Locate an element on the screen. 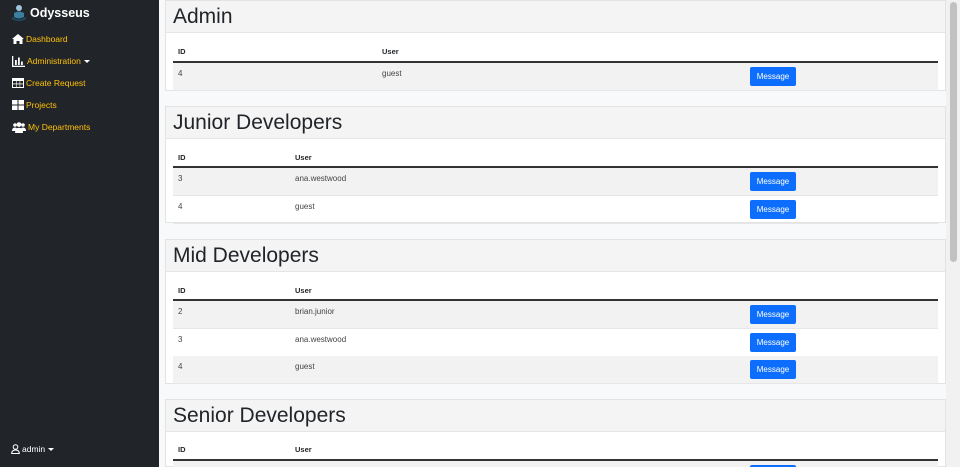  cell-user: brian.junior is located at coordinates (315, 311).